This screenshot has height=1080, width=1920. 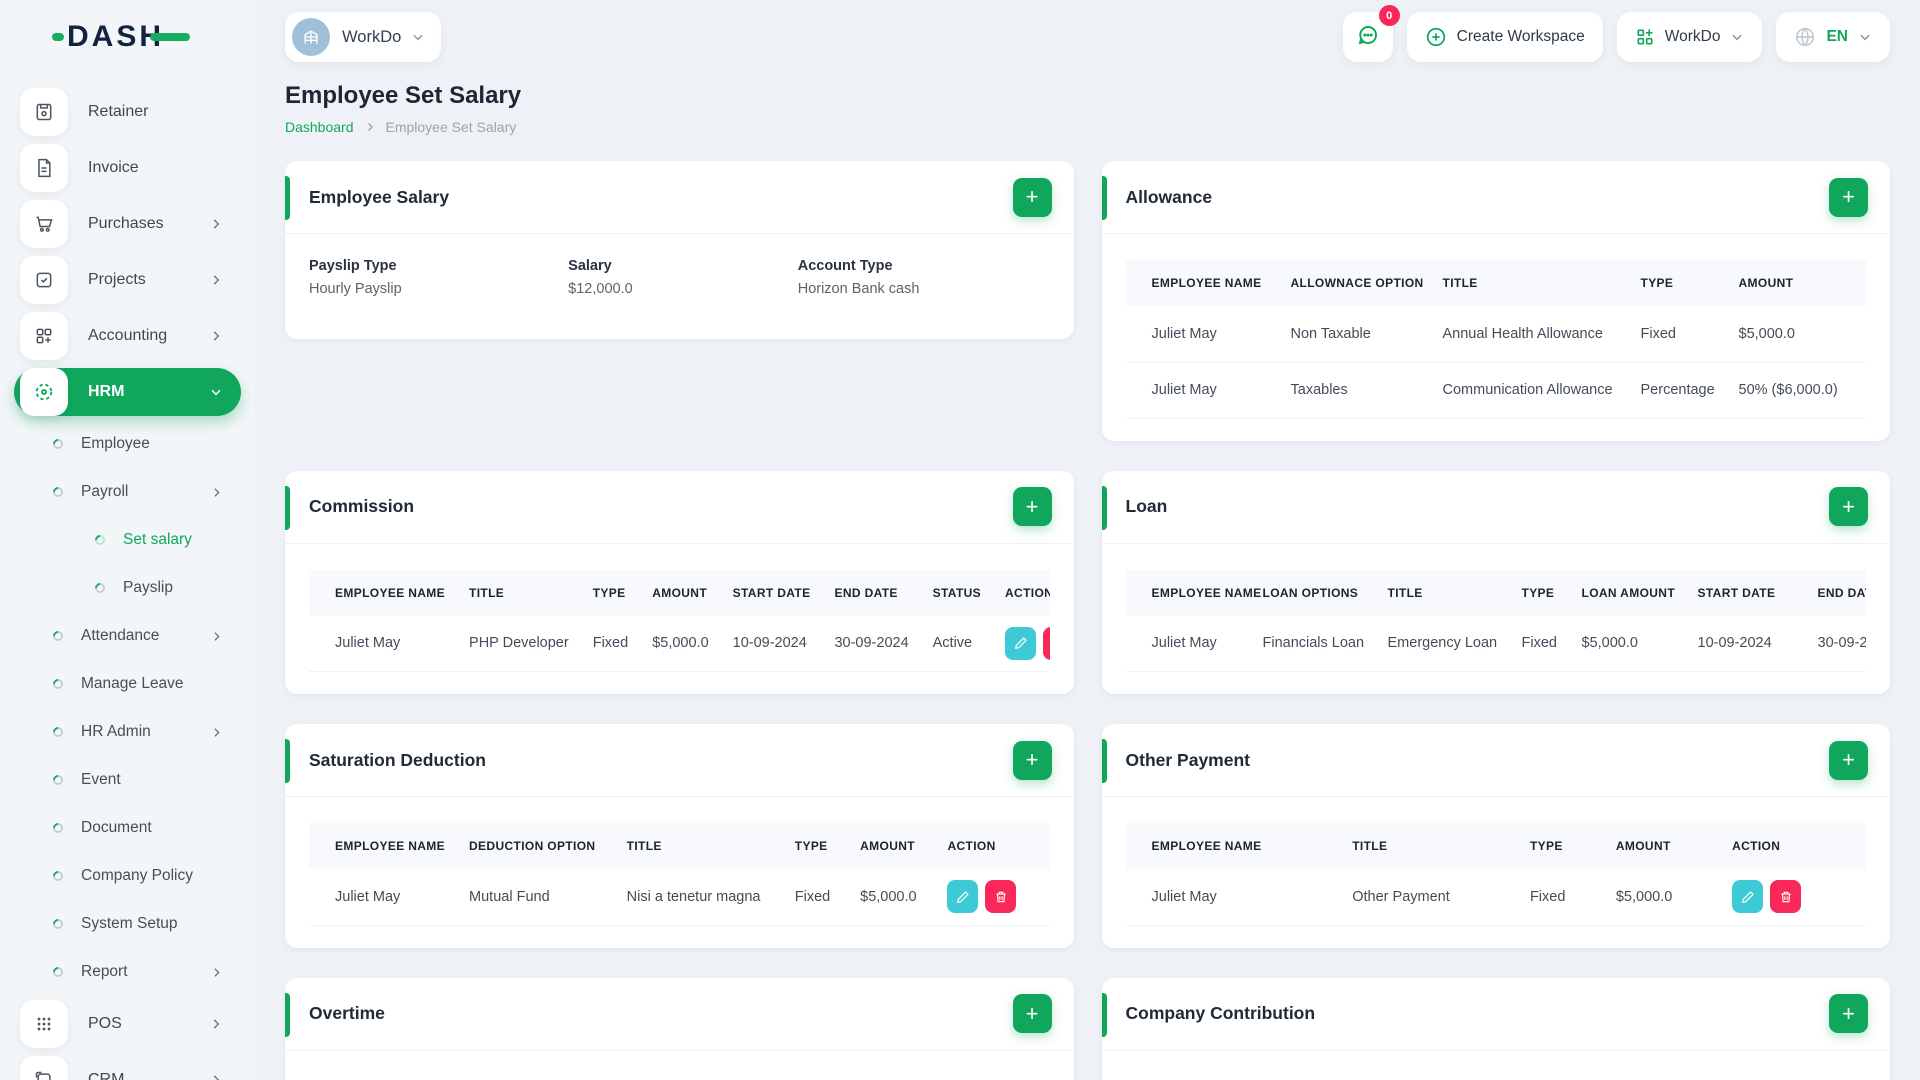 What do you see at coordinates (1389, 15) in the screenshot?
I see `messages-badge: 0` at bounding box center [1389, 15].